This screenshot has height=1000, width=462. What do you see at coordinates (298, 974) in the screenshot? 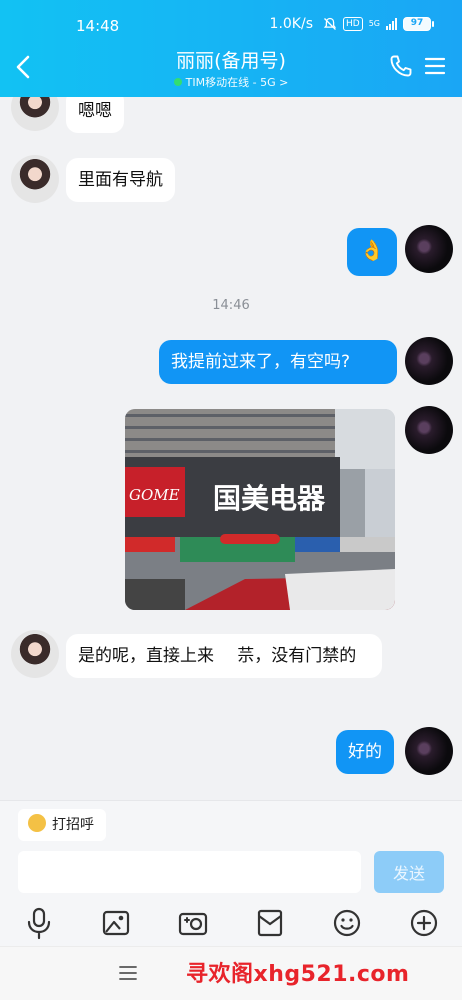
I see `watermark-text: 寻欢阁xhg521.com` at bounding box center [298, 974].